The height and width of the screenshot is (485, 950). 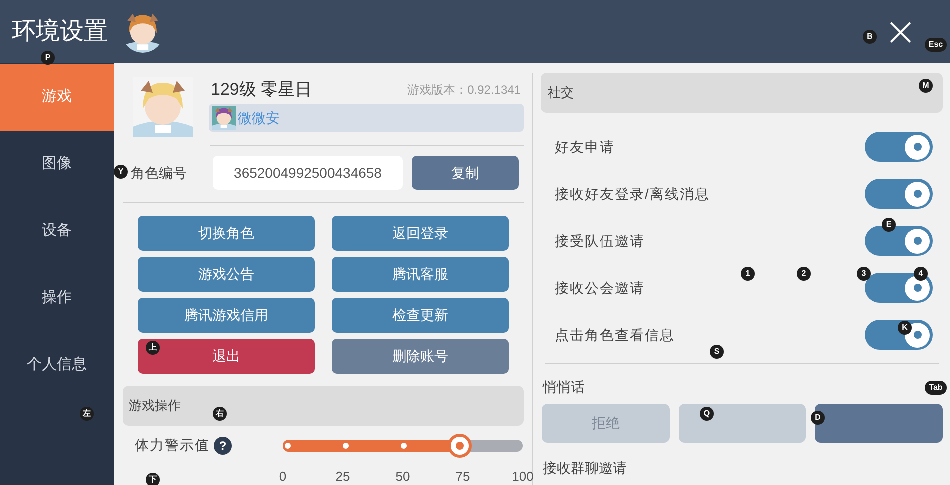 What do you see at coordinates (818, 418) in the screenshot?
I see `key-hint-badge: D` at bounding box center [818, 418].